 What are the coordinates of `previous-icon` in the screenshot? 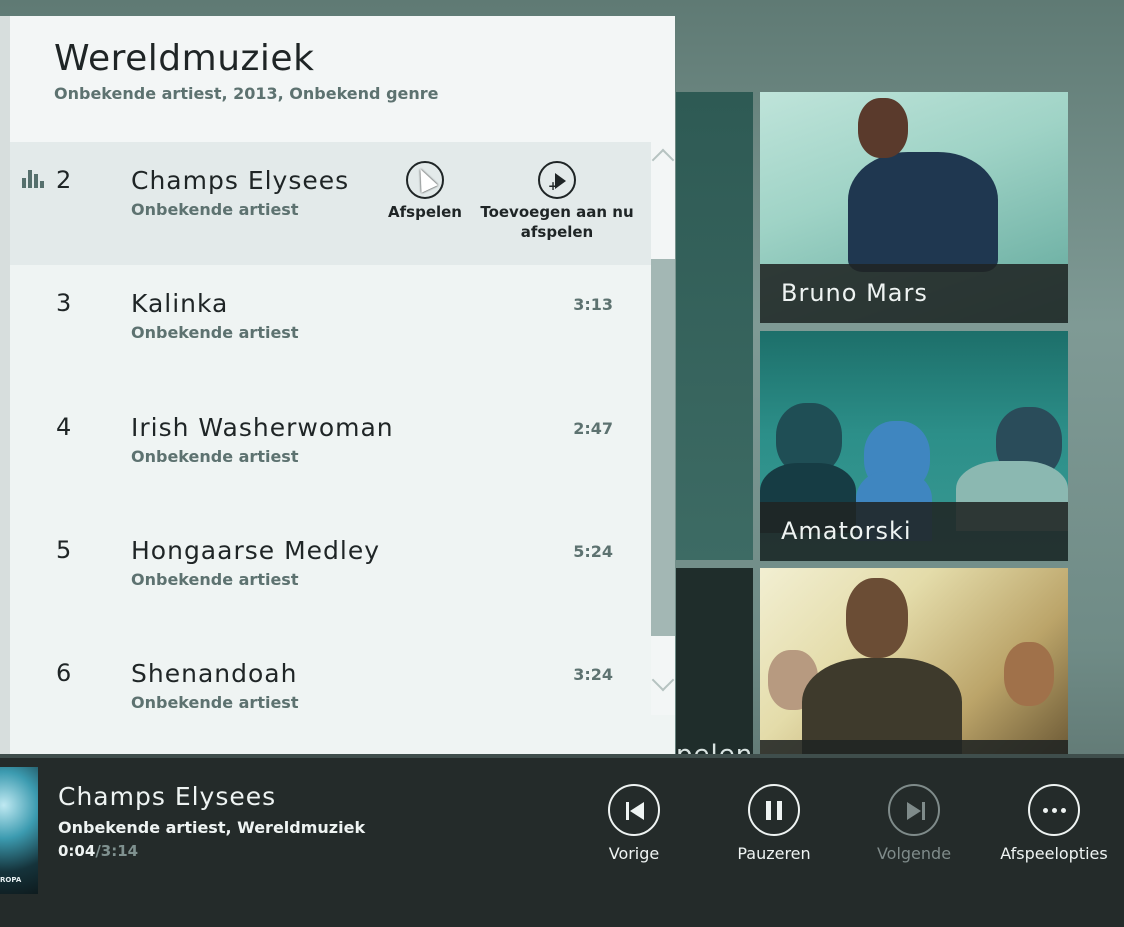 It's located at (634, 810).